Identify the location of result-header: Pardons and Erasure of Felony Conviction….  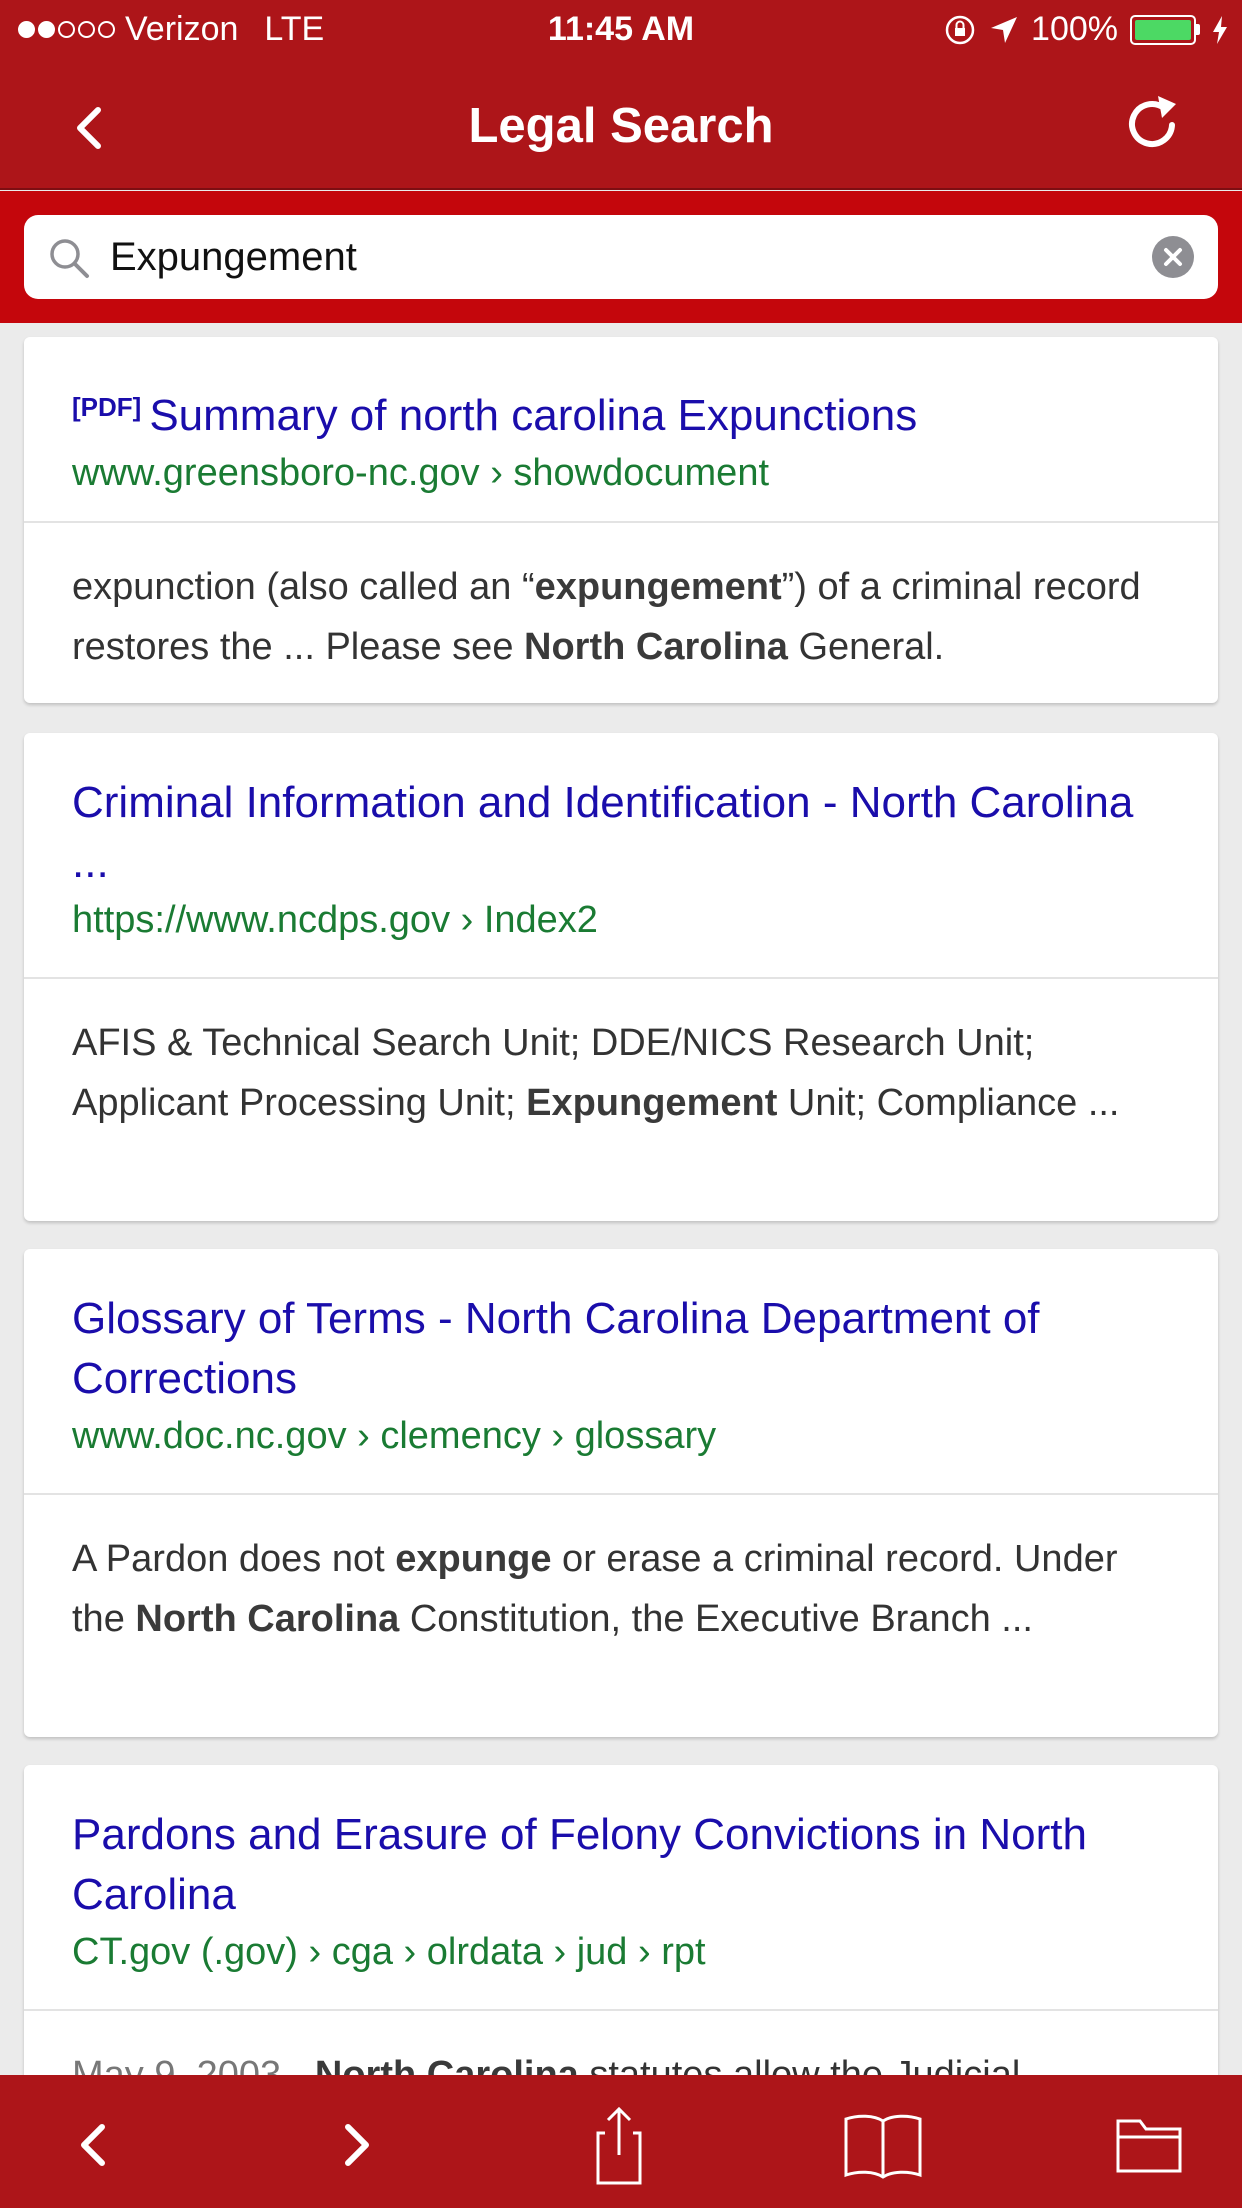
(621, 1888).